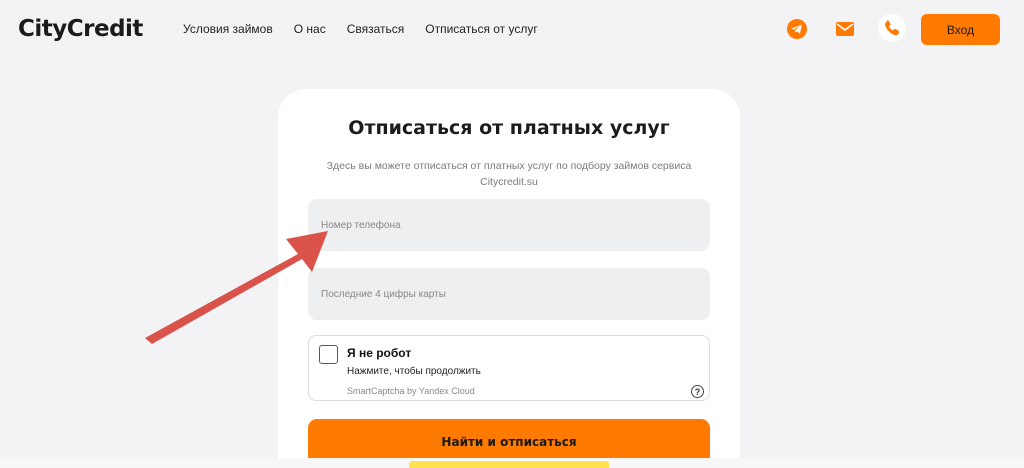 The width and height of the screenshot is (1024, 468). Describe the element at coordinates (411, 391) in the screenshot. I see `captcha-brand: SmartCaptcha by Yandex Cloud` at that location.